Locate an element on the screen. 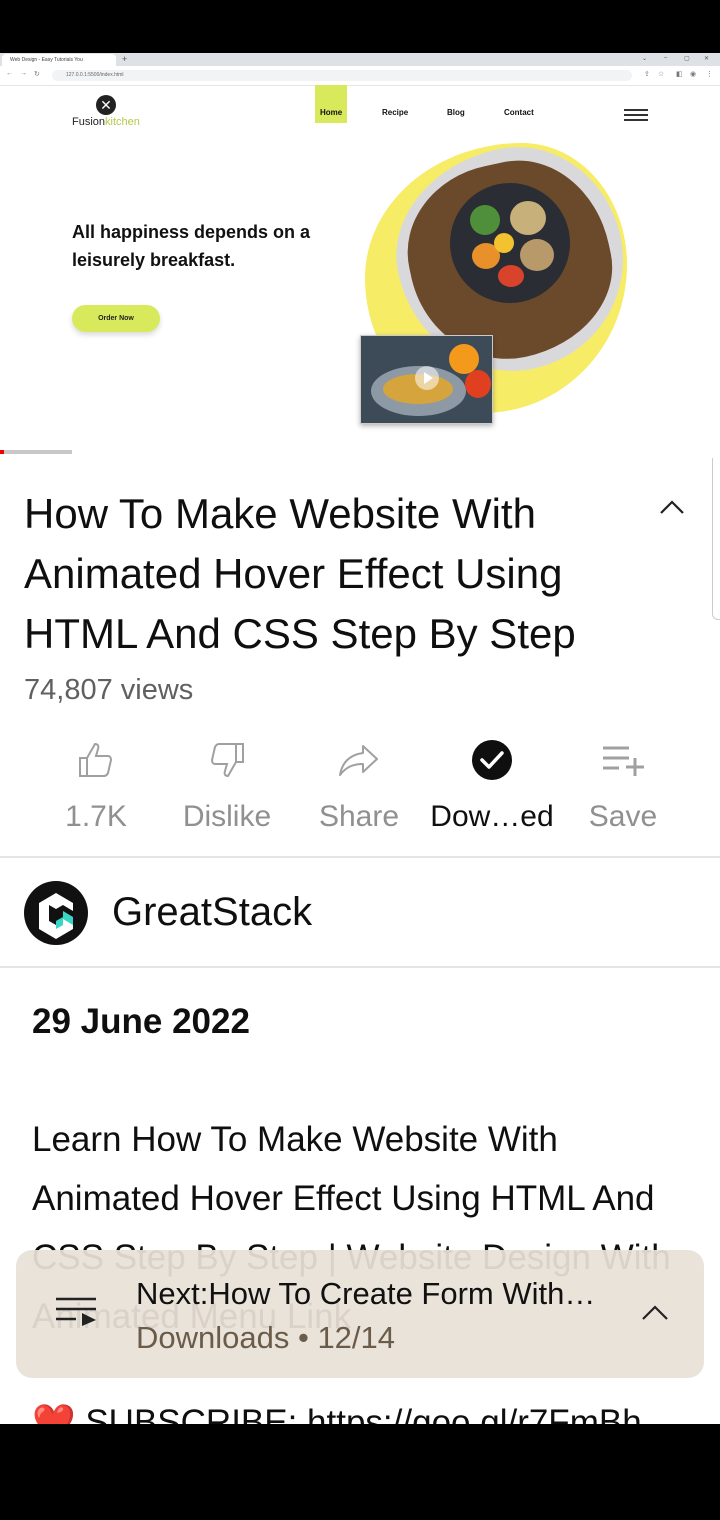  thumbs-down-icon is located at coordinates (227, 760).